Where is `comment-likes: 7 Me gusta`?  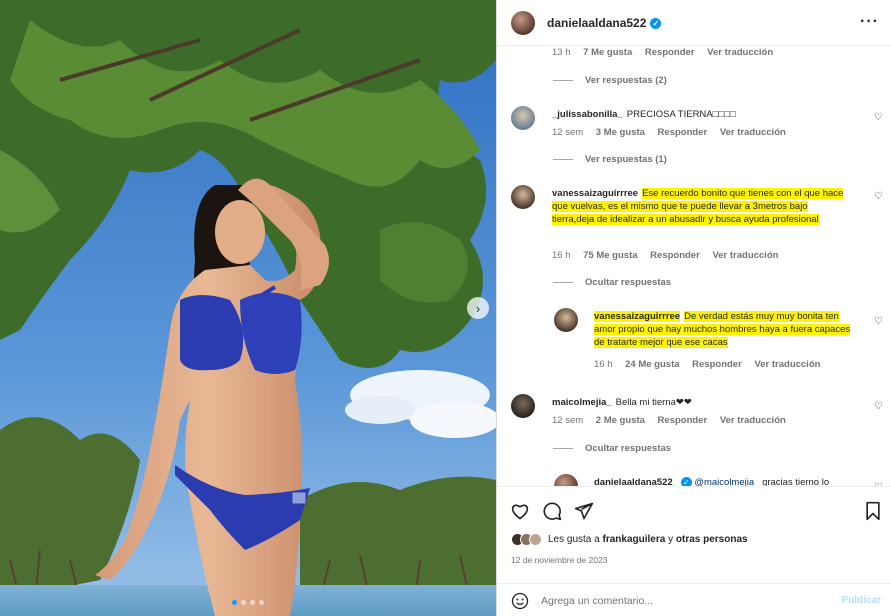 comment-likes: 7 Me gusta is located at coordinates (607, 52).